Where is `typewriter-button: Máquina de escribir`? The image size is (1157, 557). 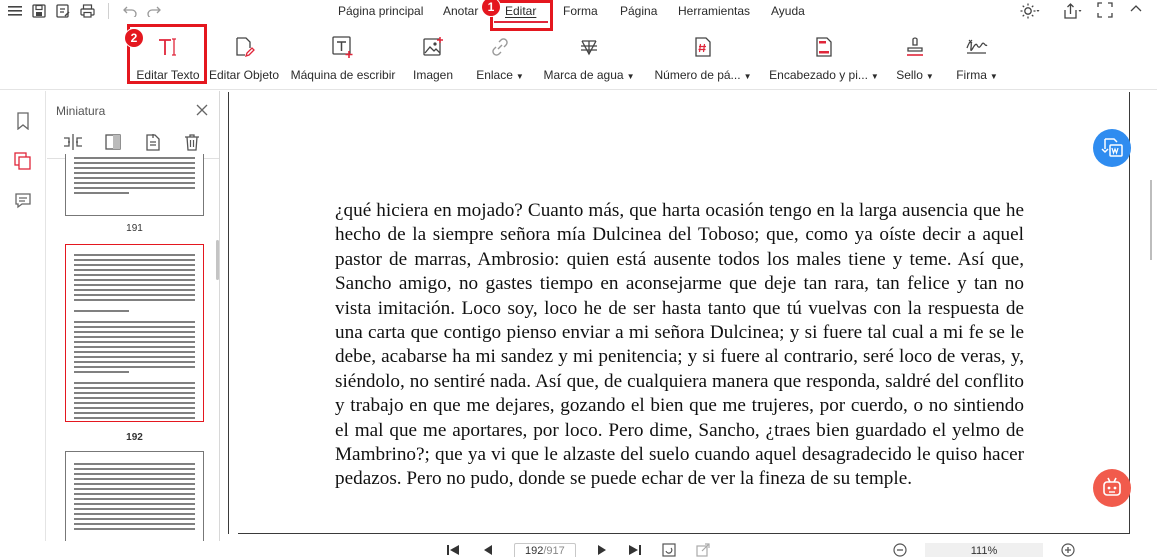
typewriter-button: Máquina de escribir is located at coordinates (343, 58).